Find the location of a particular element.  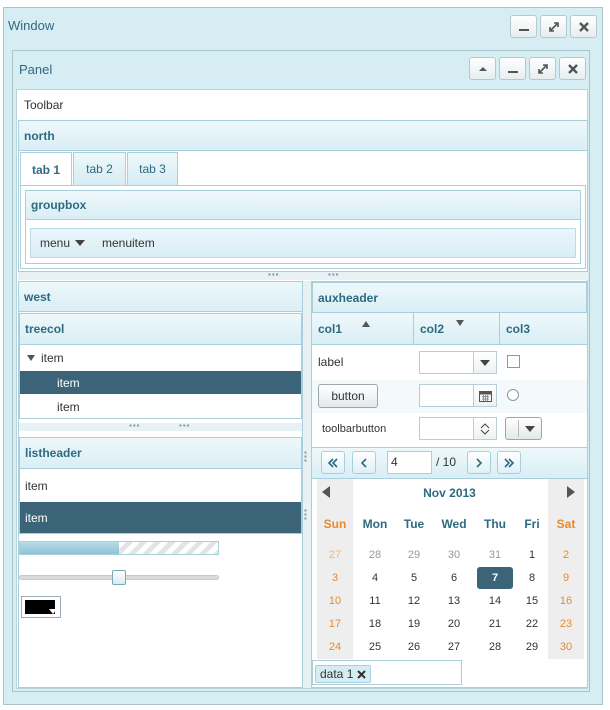

panel-maximize-button is located at coordinates (542, 68).